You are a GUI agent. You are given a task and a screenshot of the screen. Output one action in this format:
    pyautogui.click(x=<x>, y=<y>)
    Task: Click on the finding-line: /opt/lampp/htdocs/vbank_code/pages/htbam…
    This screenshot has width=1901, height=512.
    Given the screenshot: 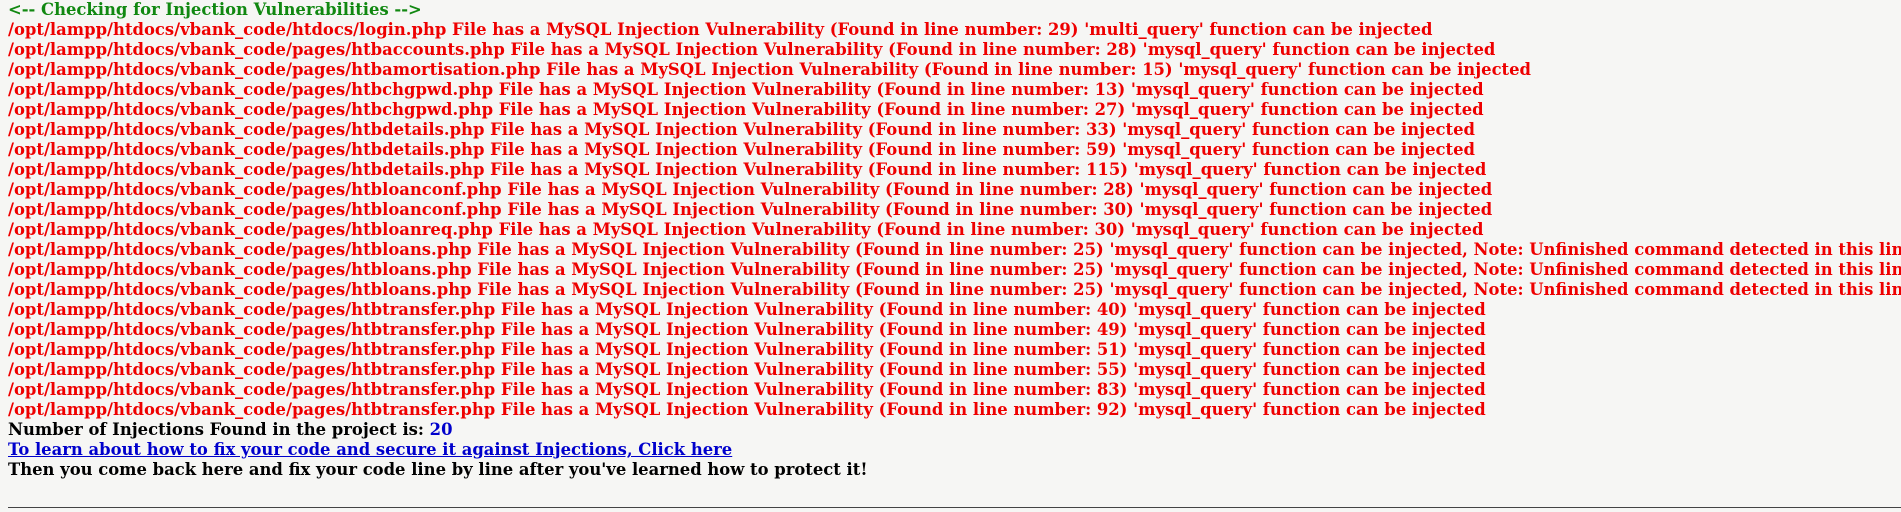 What is the action you would take?
    pyautogui.click(x=770, y=69)
    